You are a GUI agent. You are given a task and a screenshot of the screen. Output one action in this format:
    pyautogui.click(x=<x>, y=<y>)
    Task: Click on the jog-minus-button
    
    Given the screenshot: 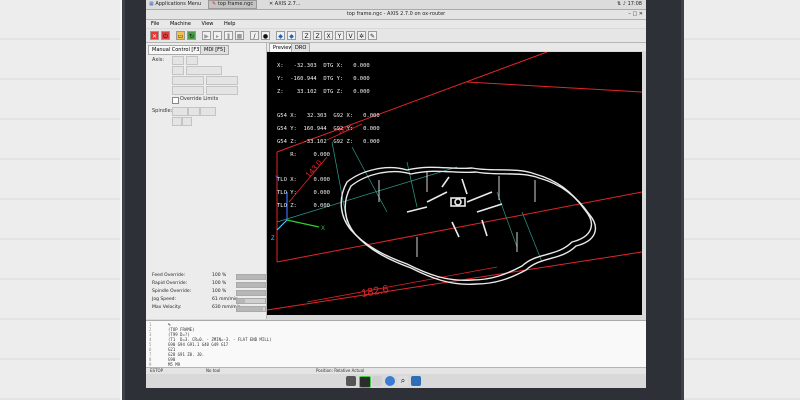 What is the action you would take?
    pyautogui.click(x=188, y=90)
    